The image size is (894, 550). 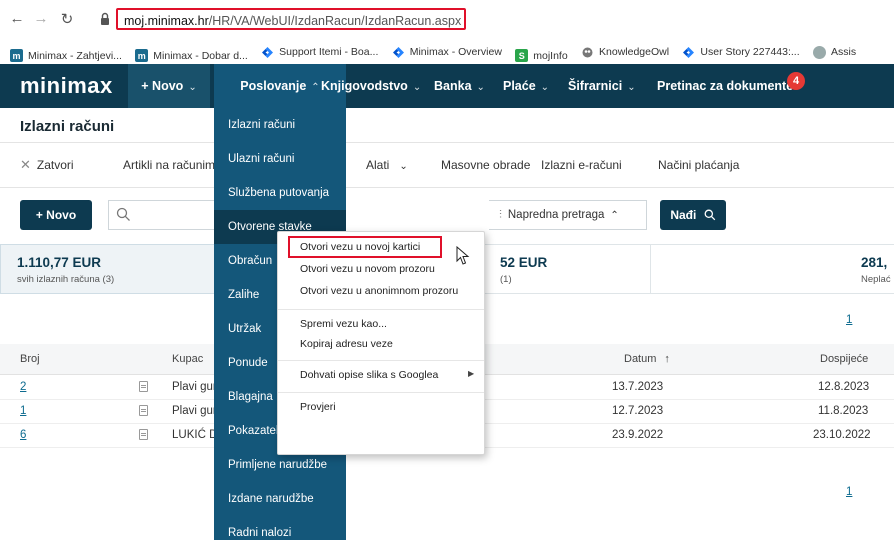 What do you see at coordinates (280, 193) in the screenshot?
I see `menu-item-sluzbena-putovanja: Službena putovanja` at bounding box center [280, 193].